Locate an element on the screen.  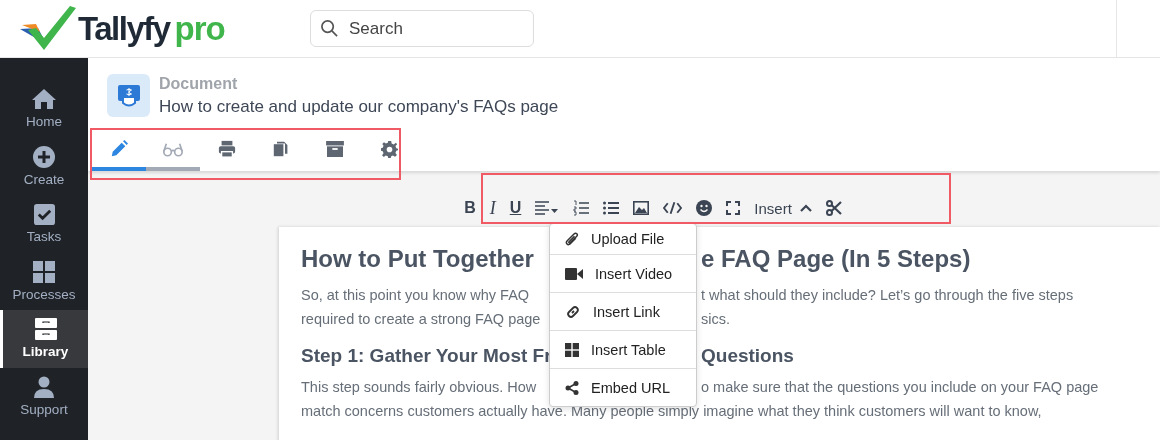
paragraph-text: sics. is located at coordinates (715, 319).